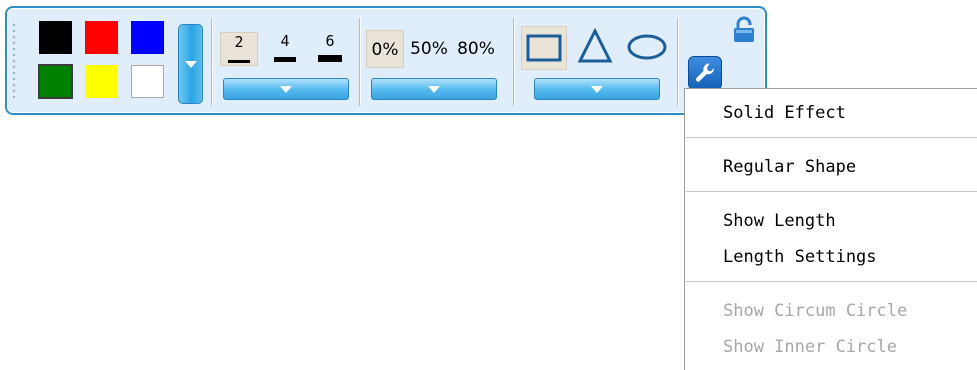  I want to click on color-dropdown-button, so click(190, 64).